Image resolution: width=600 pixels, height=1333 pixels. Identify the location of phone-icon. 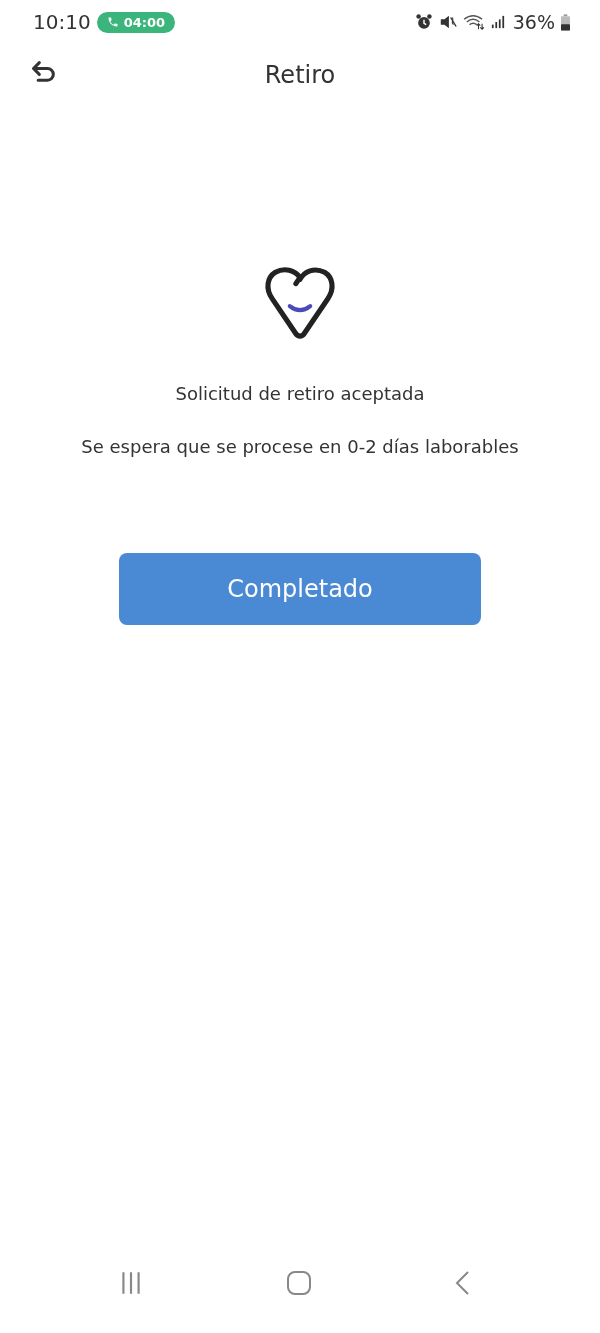
(112, 22).